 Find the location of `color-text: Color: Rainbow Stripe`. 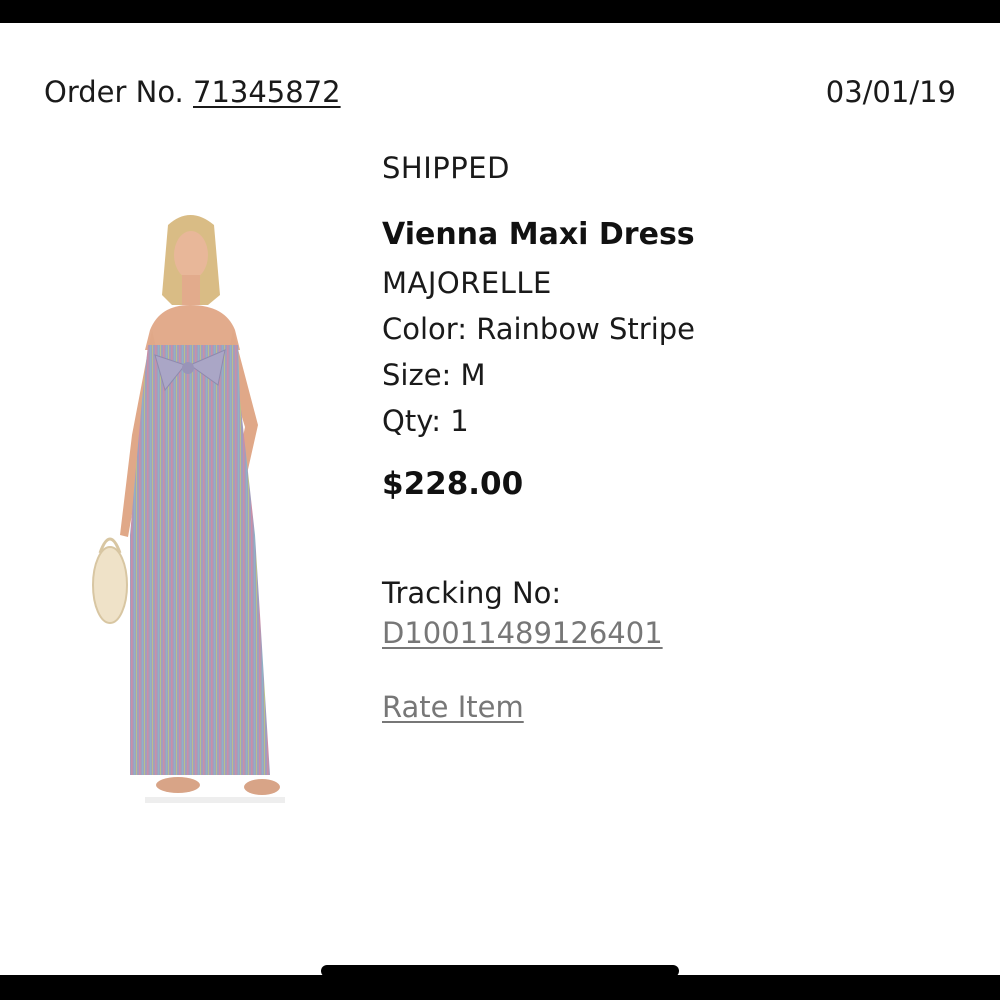

color-text: Color: Rainbow Stripe is located at coordinates (539, 329).